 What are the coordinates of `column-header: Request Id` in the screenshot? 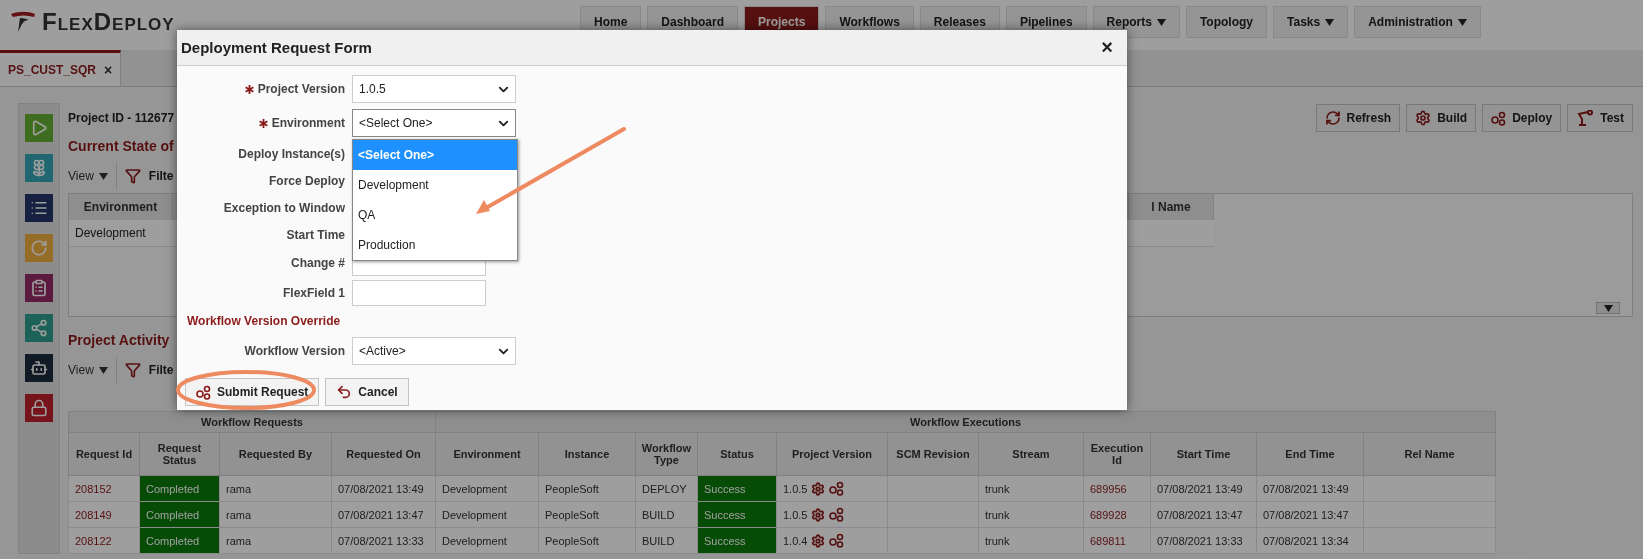 It's located at (104, 454).